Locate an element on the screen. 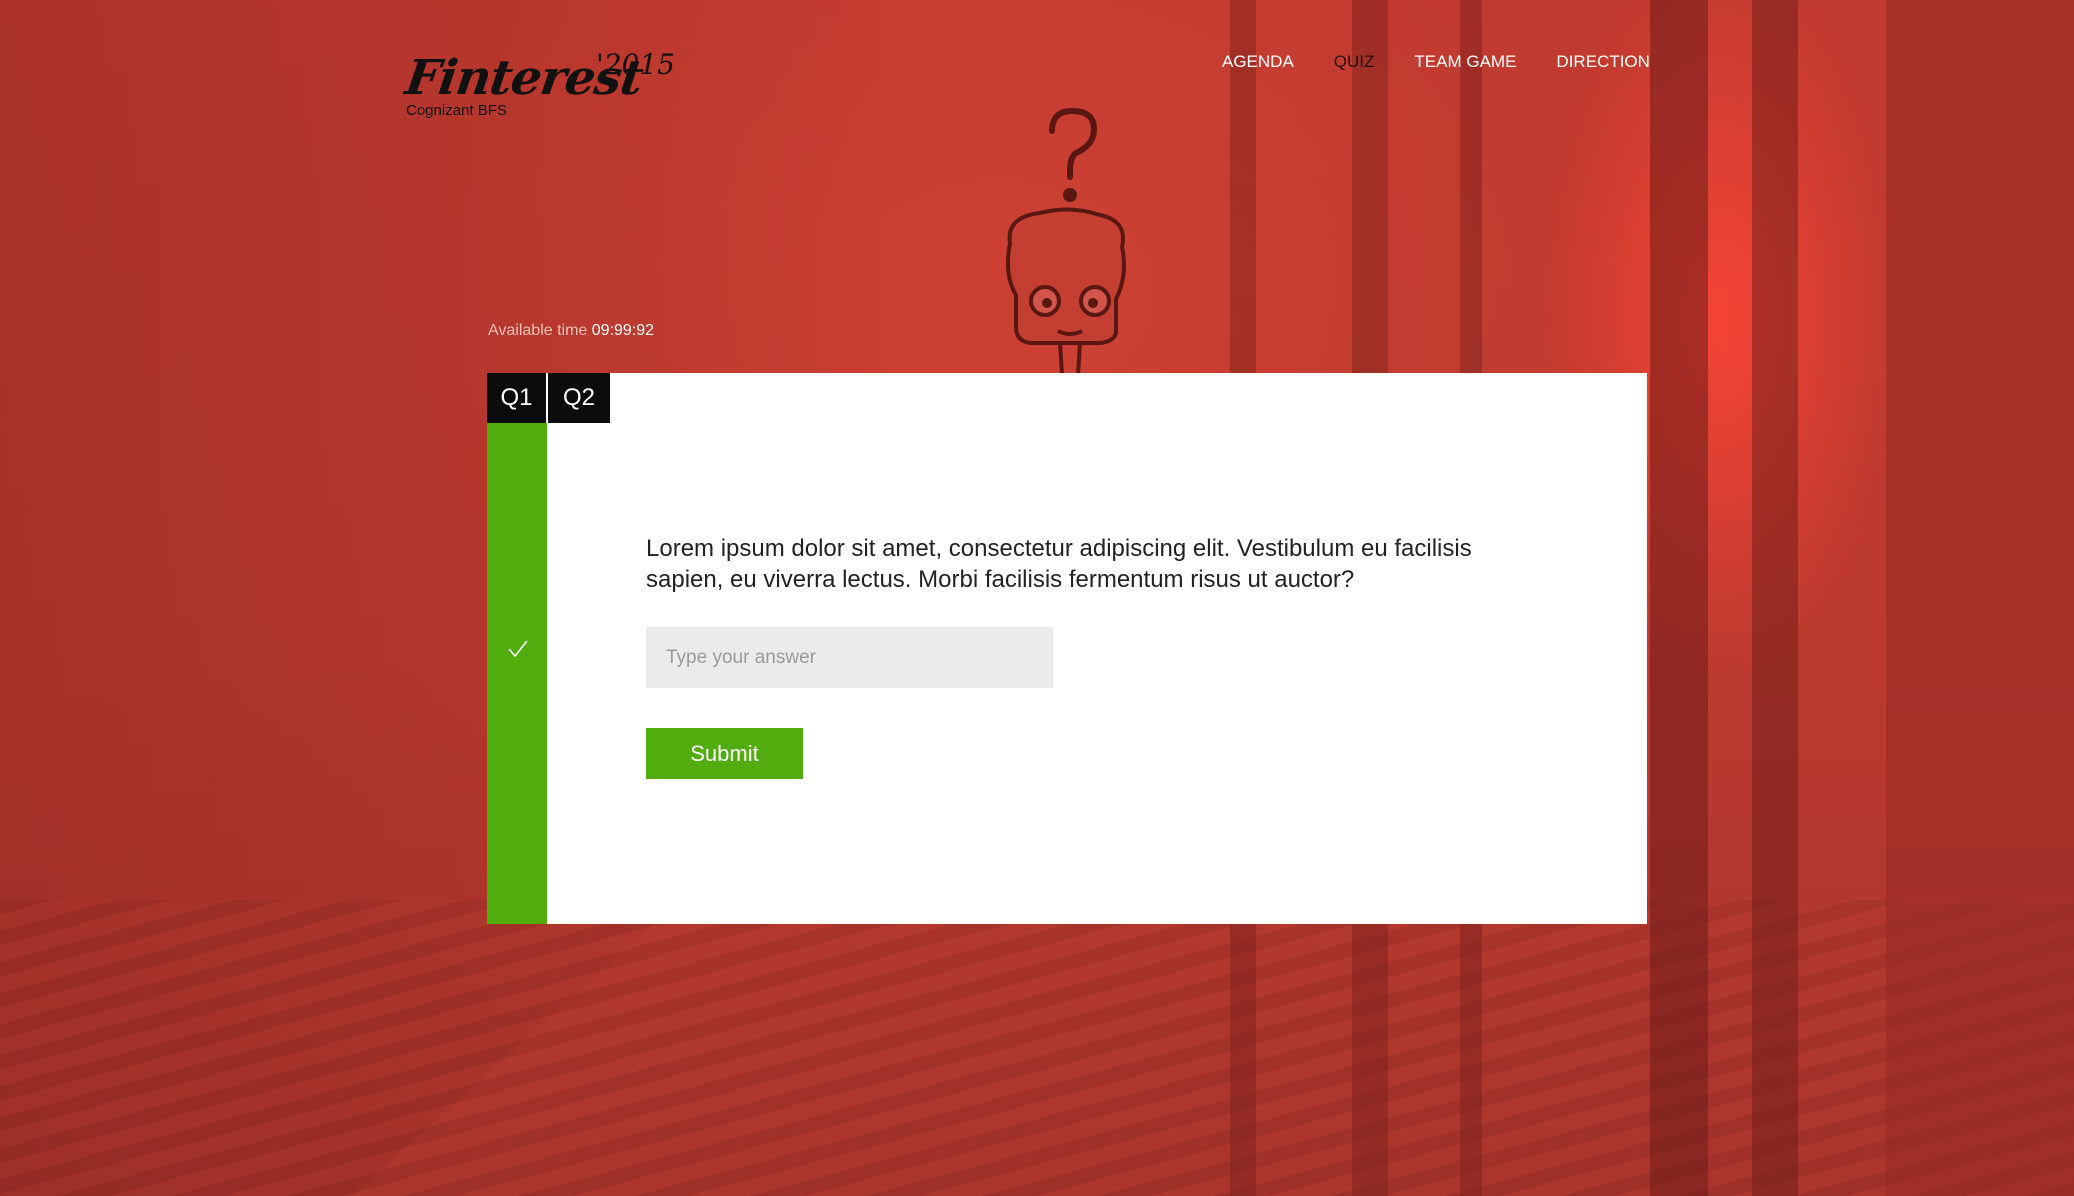 This screenshot has height=1196, width=2074. available-time: Available time 09:99:92 is located at coordinates (571, 331).